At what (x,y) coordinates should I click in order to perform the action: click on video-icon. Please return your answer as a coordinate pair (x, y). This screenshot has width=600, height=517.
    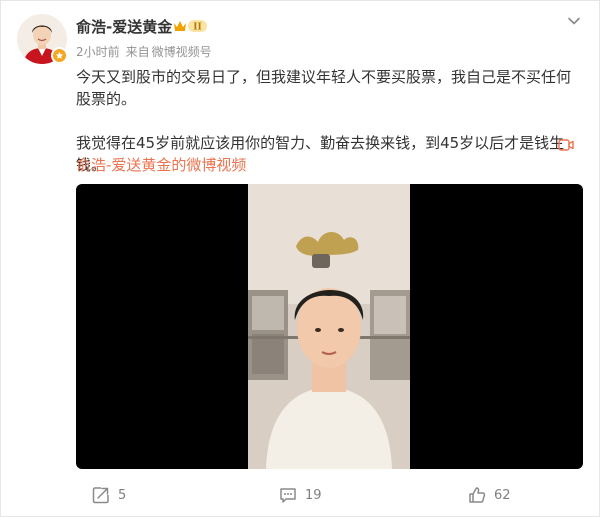
    Looking at the image, I should click on (566, 146).